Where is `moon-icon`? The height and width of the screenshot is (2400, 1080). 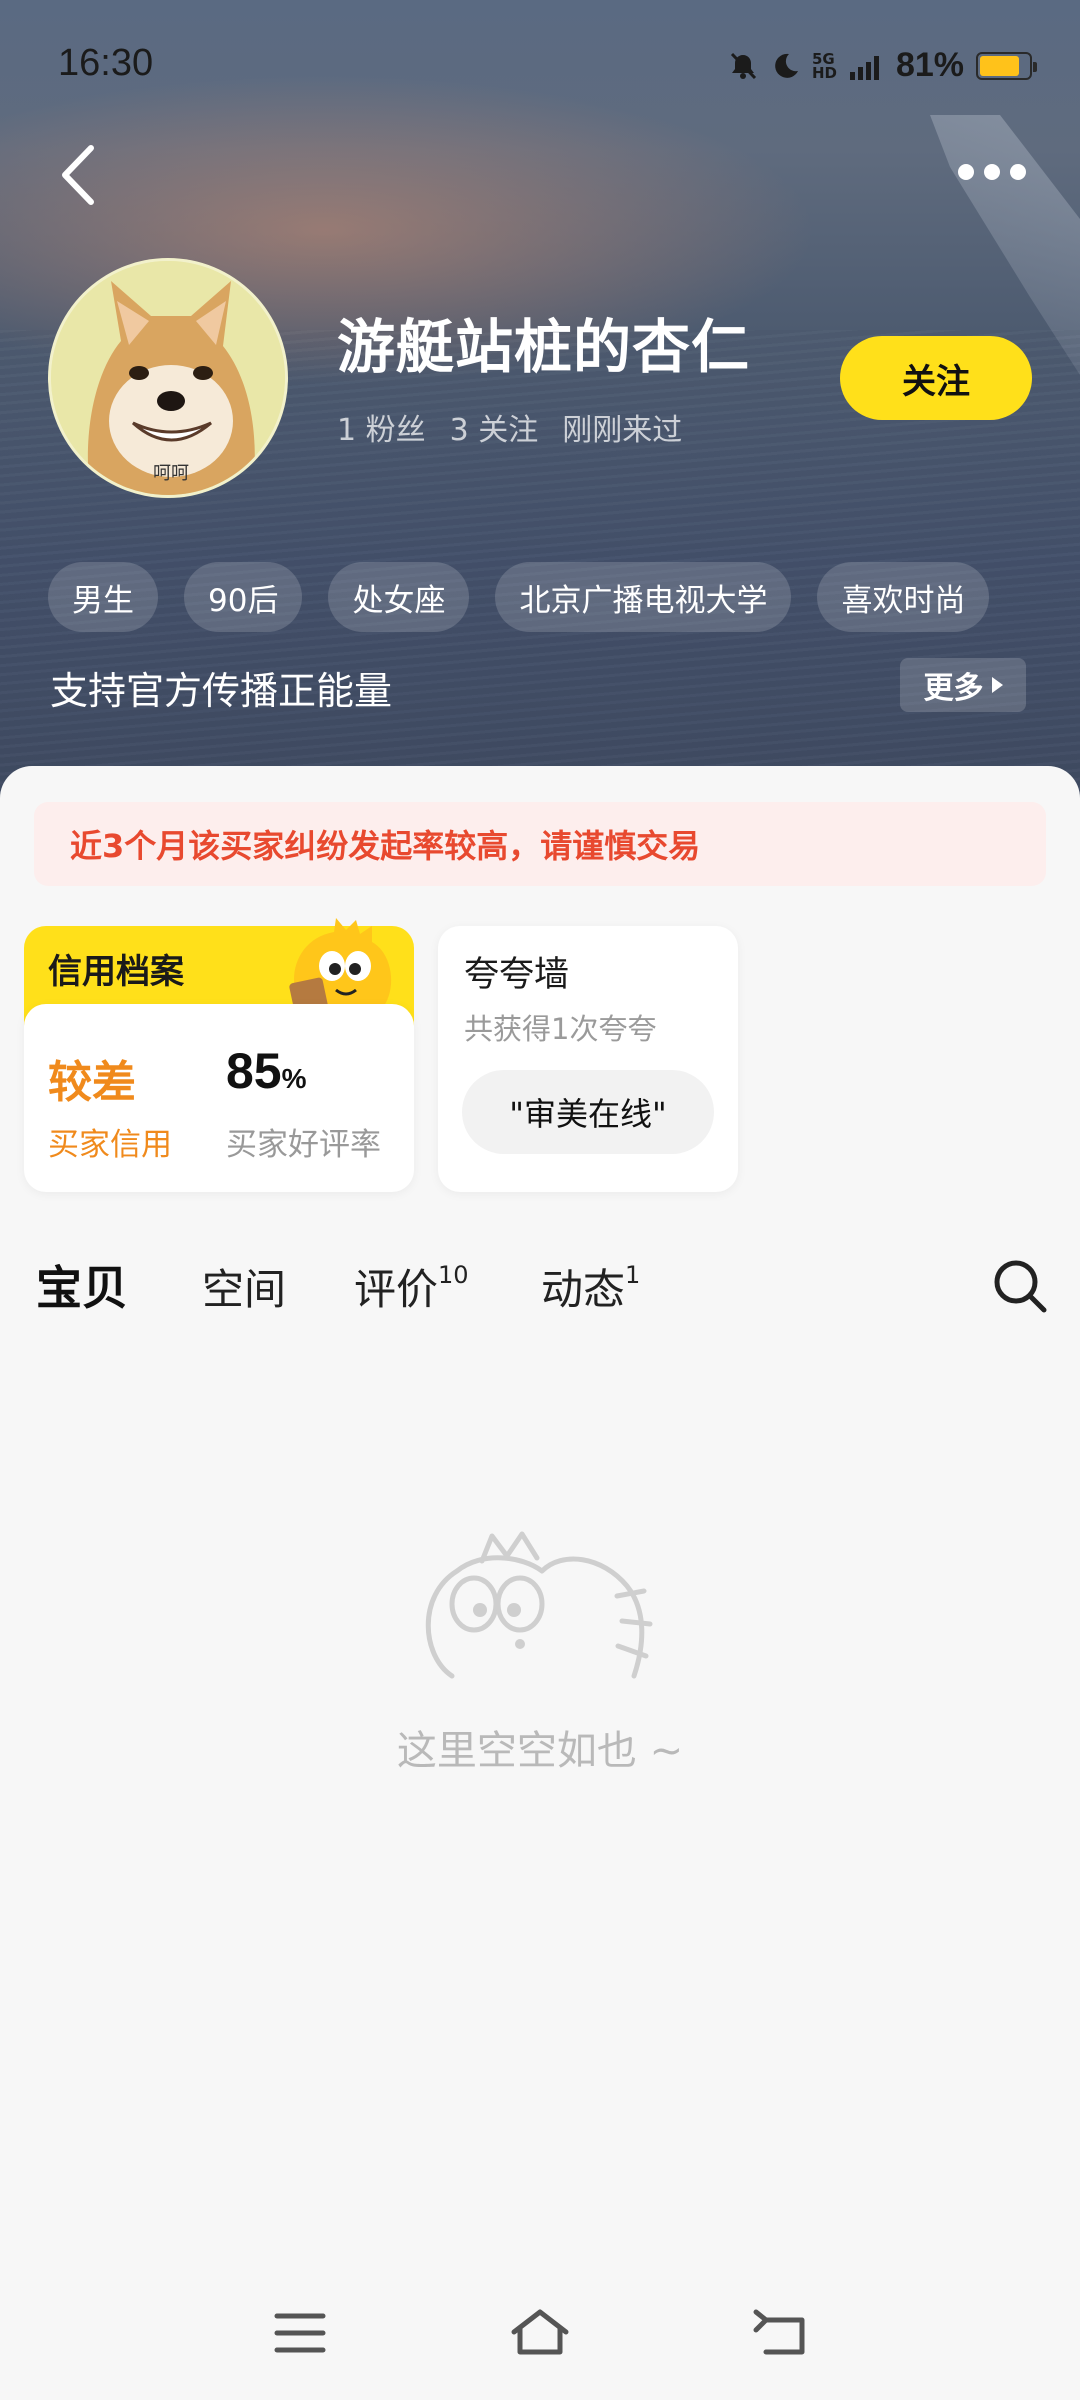
moon-icon is located at coordinates (786, 65).